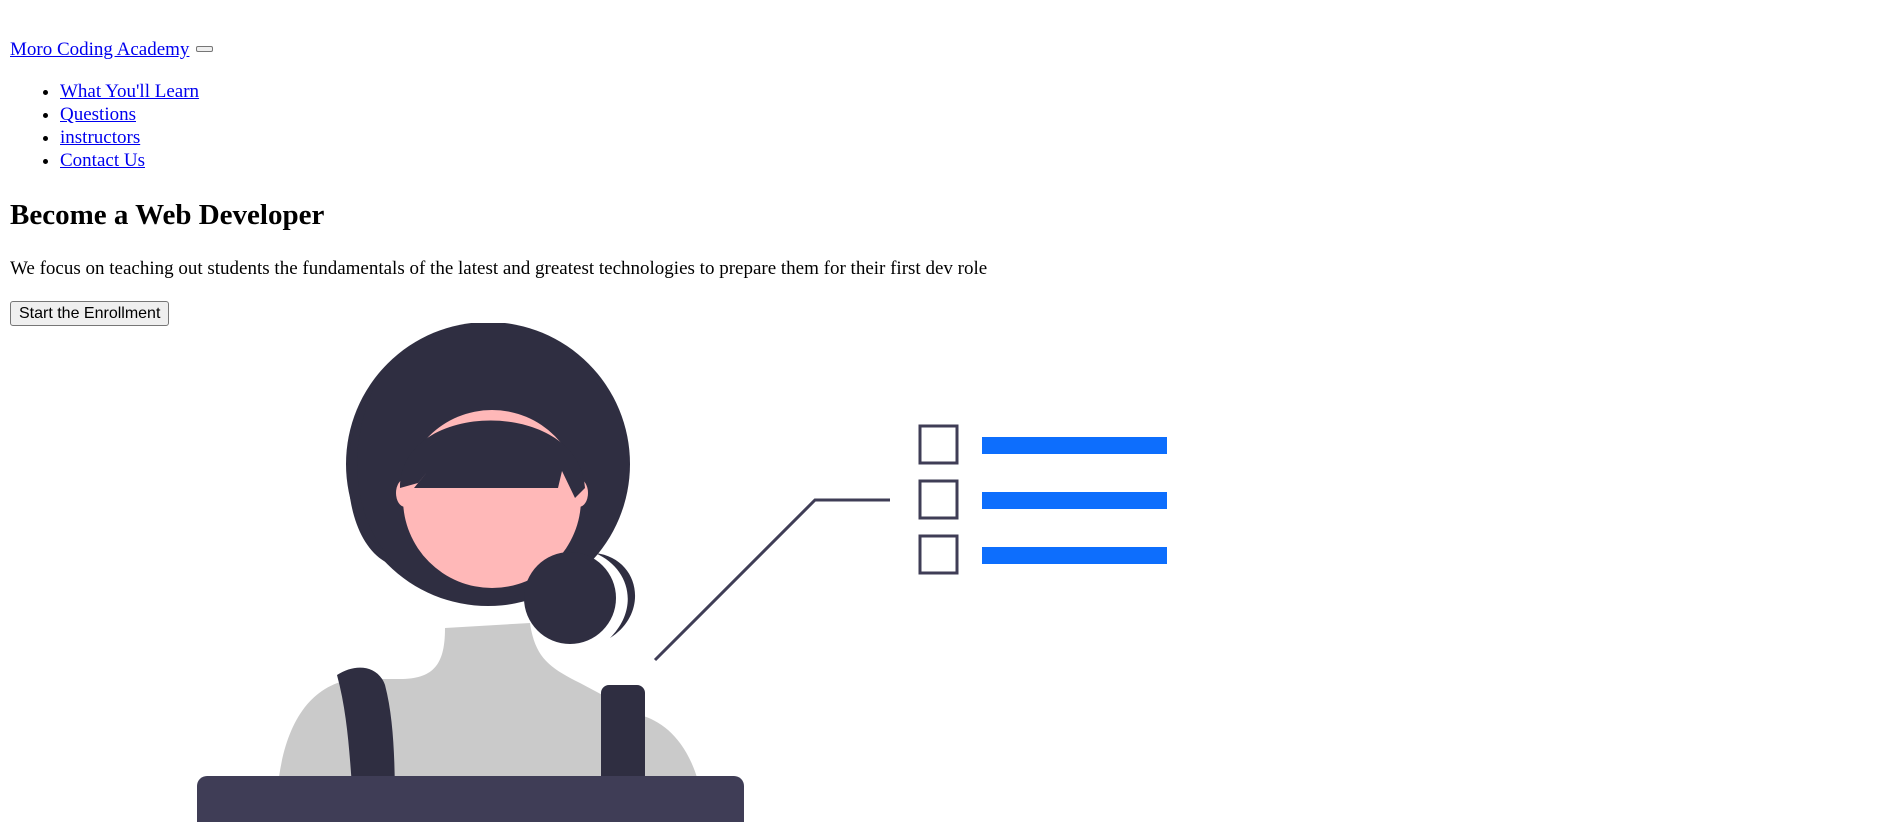 This screenshot has height=822, width=1894. I want to click on nav-link-what-youll-learn: What You'll Learn, so click(129, 91).